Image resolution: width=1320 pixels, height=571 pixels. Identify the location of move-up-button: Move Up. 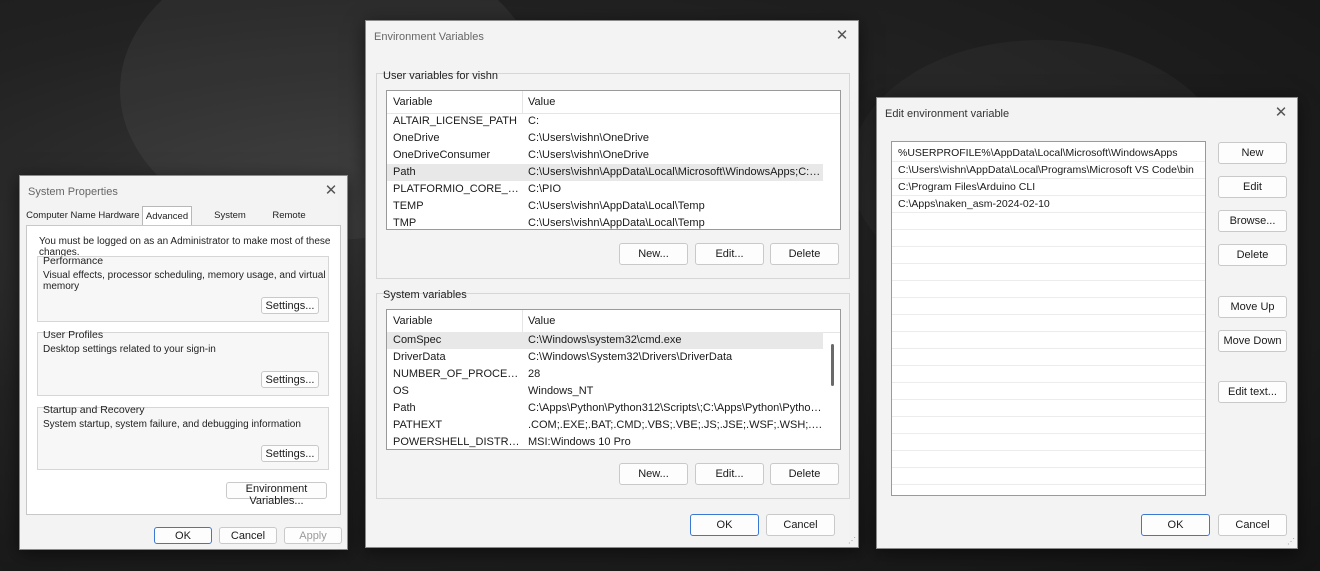
(1252, 307).